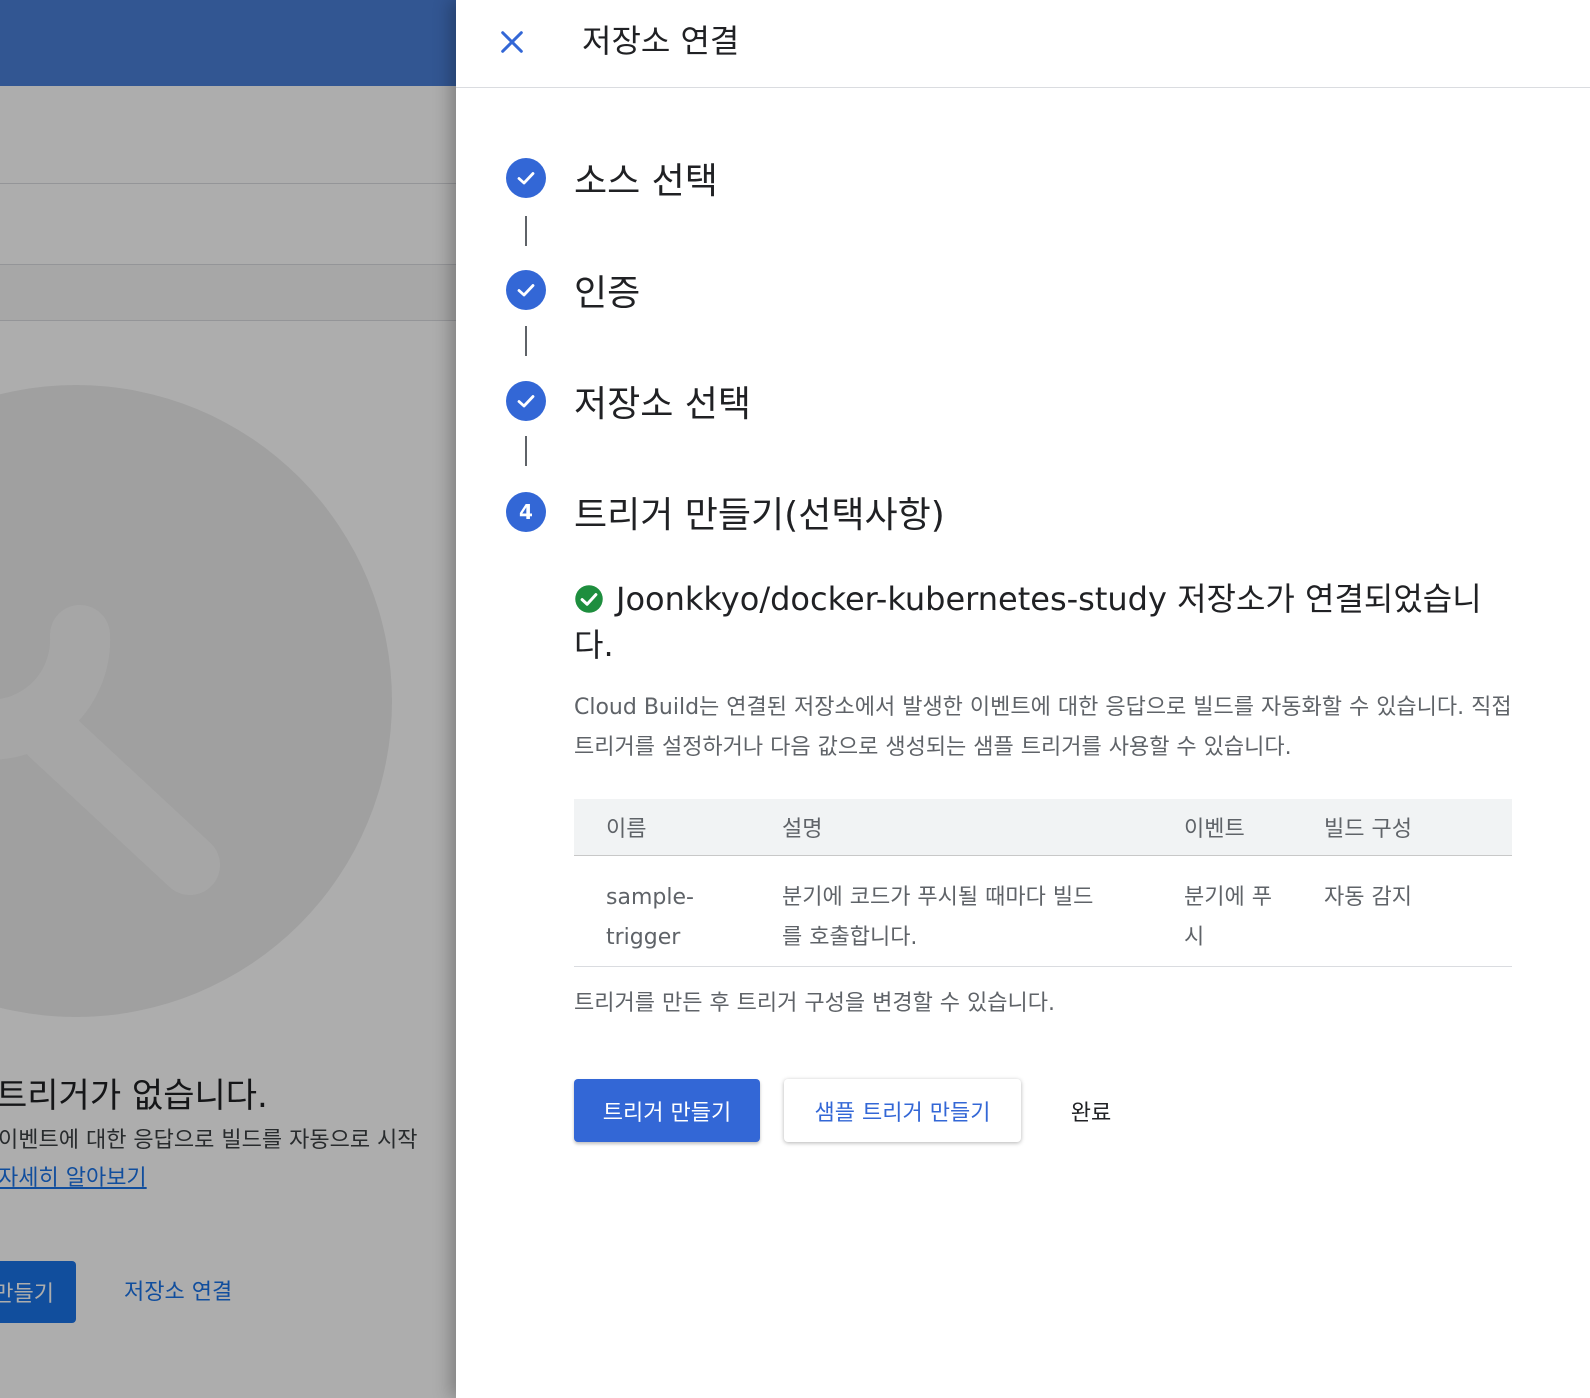 Image resolution: width=1590 pixels, height=1398 pixels. I want to click on done-button: 완료, so click(1091, 1110).